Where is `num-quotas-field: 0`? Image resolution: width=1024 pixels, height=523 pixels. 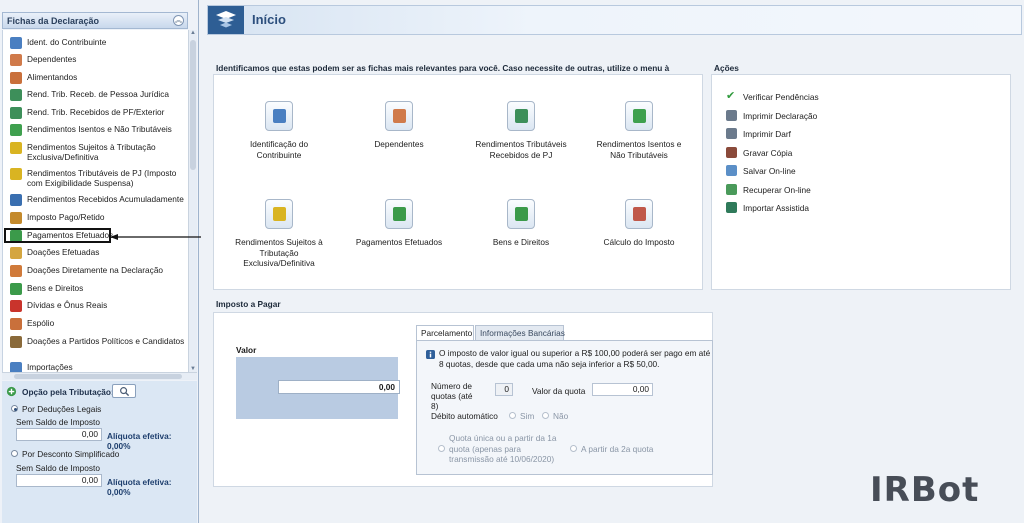
num-quotas-field: 0 is located at coordinates (504, 389).